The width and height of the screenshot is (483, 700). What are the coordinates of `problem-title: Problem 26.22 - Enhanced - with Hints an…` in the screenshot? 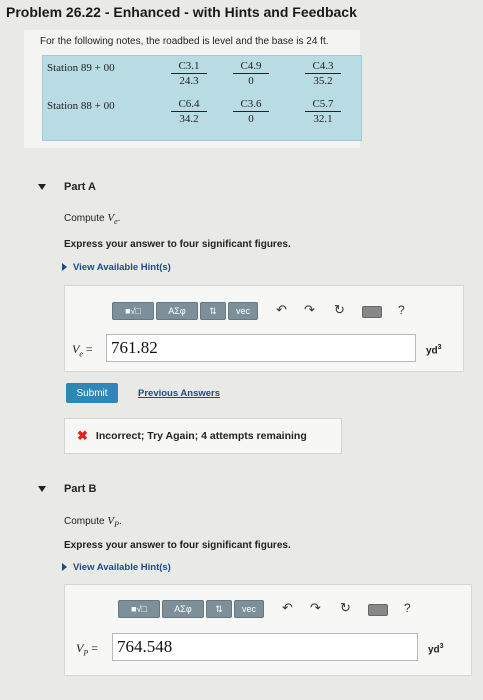 It's located at (181, 12).